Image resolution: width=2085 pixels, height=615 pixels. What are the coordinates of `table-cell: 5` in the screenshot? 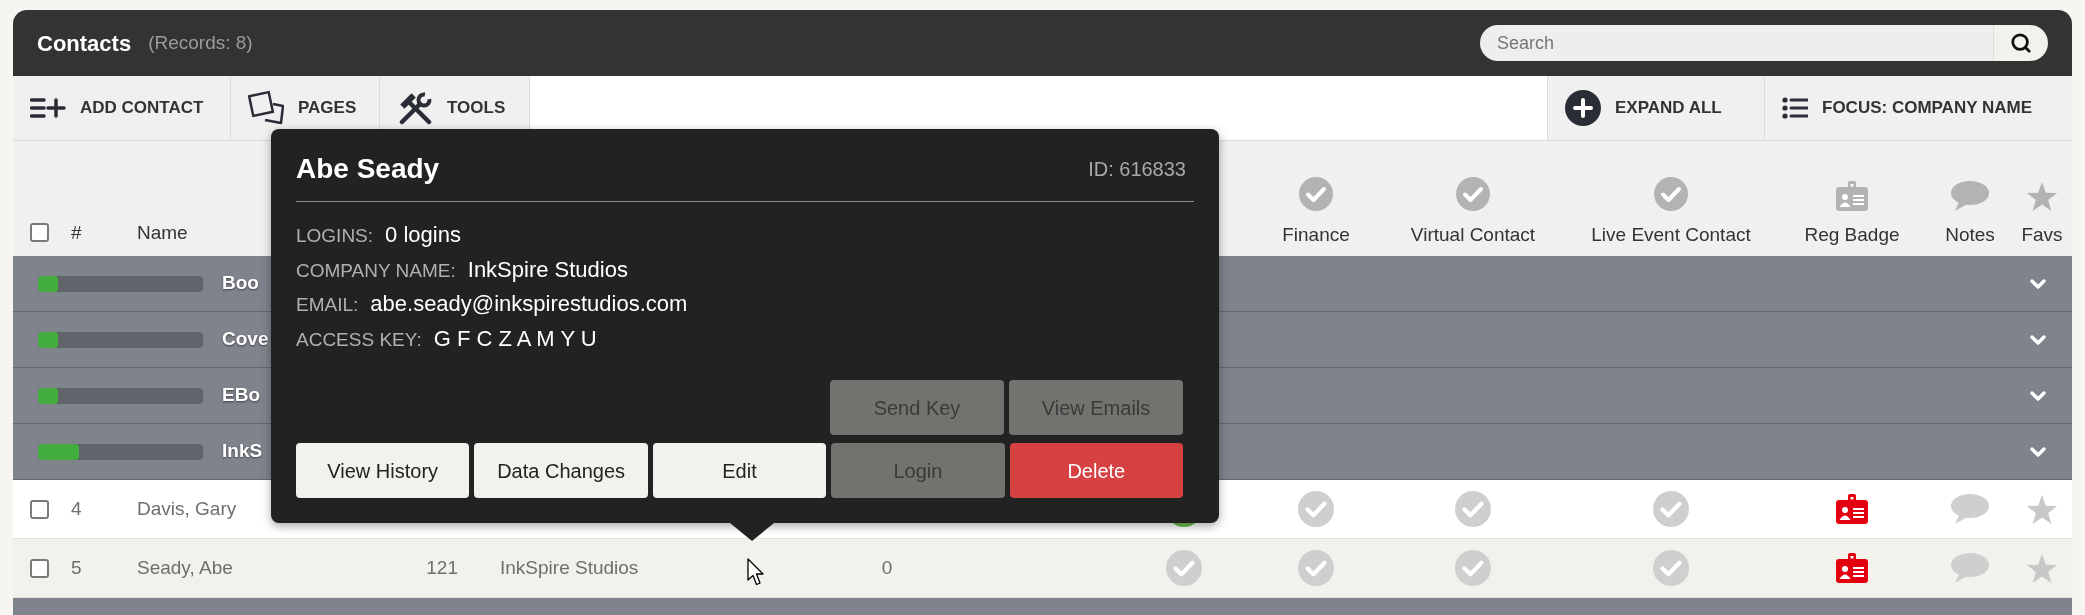 It's located at (76, 567).